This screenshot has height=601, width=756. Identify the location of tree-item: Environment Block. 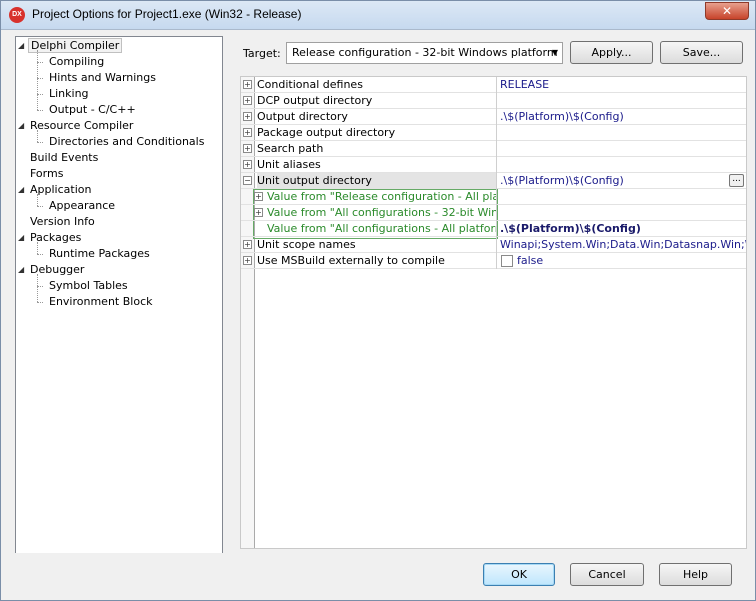
(101, 302).